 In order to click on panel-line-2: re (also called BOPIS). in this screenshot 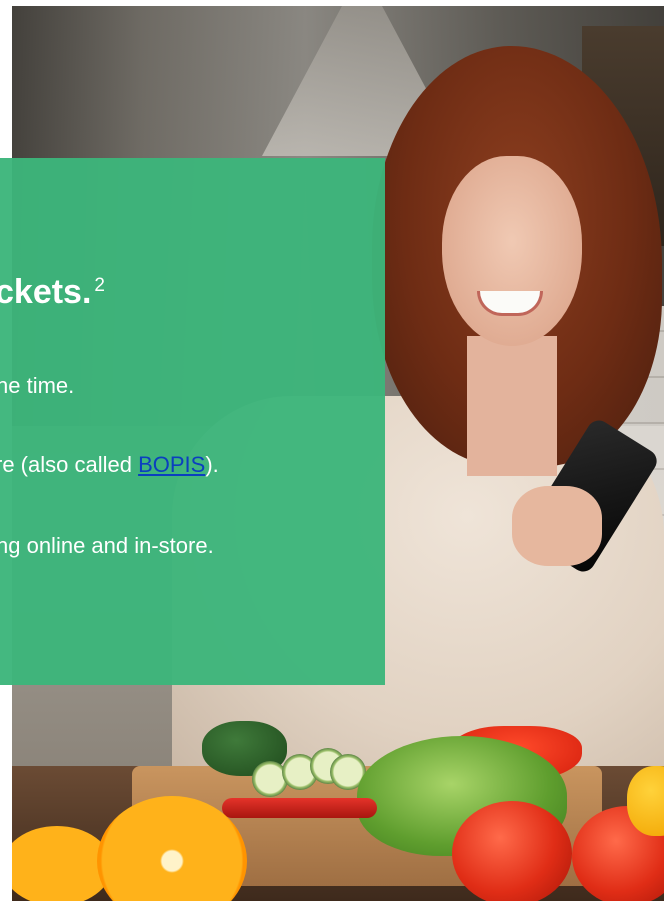, I will do `click(192, 466)`.